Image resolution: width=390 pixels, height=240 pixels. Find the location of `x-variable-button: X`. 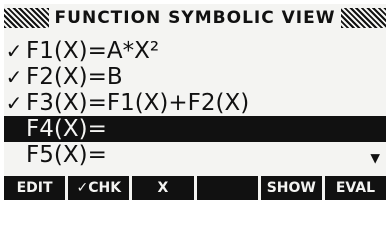

x-variable-button: X is located at coordinates (164, 188).